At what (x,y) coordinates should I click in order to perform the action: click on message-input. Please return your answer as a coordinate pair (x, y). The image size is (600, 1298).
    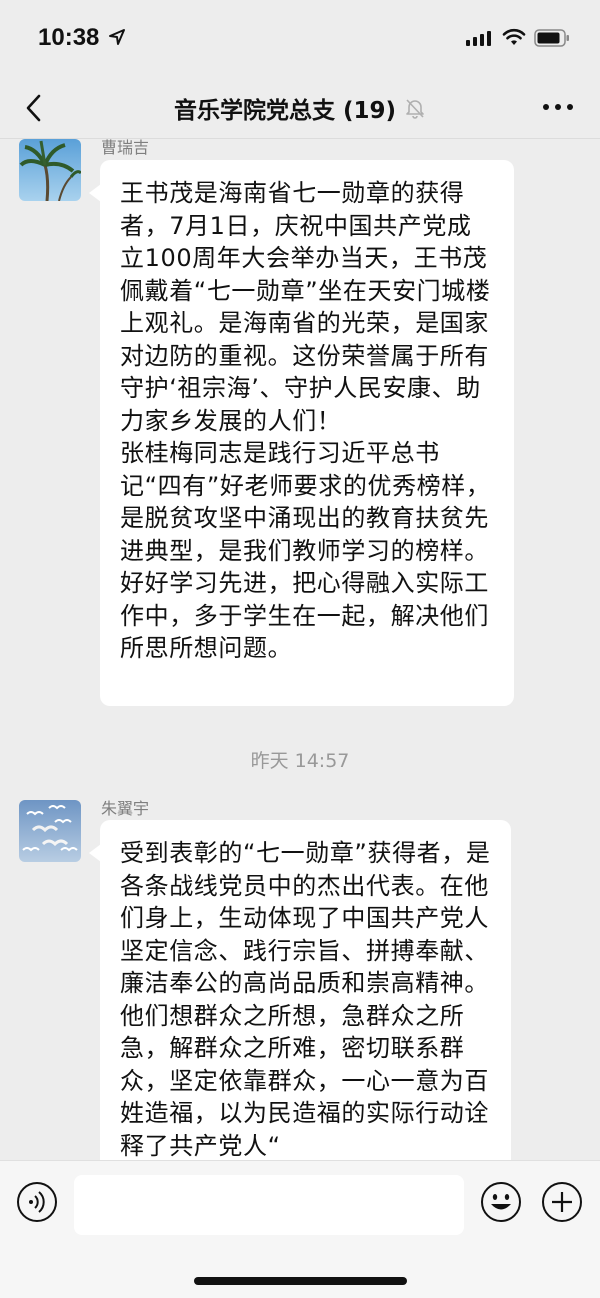
    Looking at the image, I should click on (269, 1205).